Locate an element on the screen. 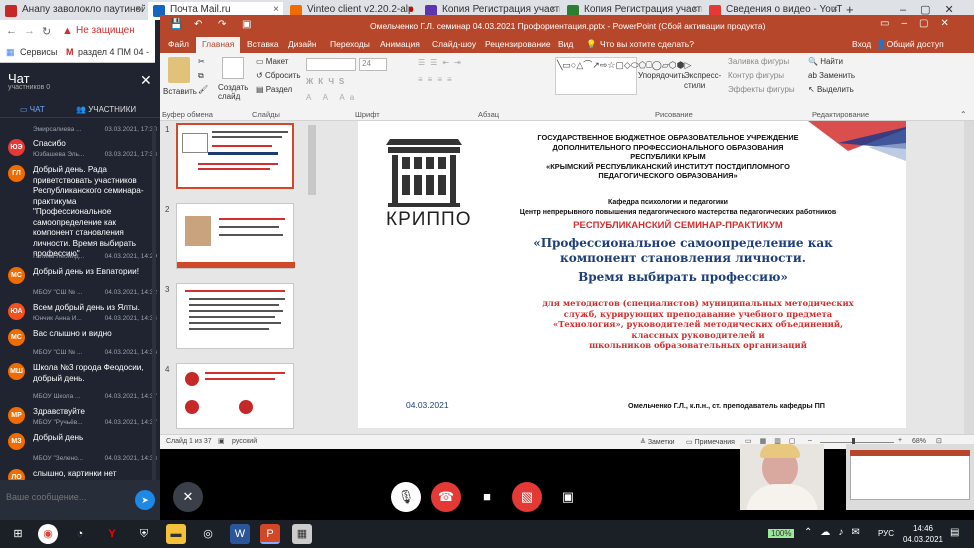 The height and width of the screenshot is (548, 974). tab-transitions: Переходы is located at coordinates (350, 44).